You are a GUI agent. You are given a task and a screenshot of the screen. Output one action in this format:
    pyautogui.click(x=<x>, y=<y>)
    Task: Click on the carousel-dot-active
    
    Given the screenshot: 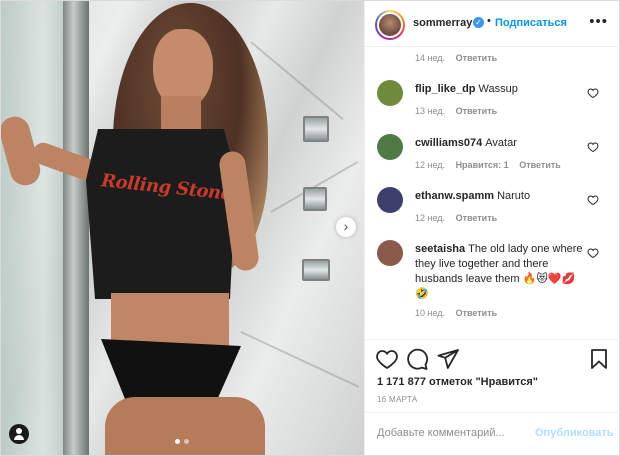 What is the action you would take?
    pyautogui.click(x=177, y=441)
    